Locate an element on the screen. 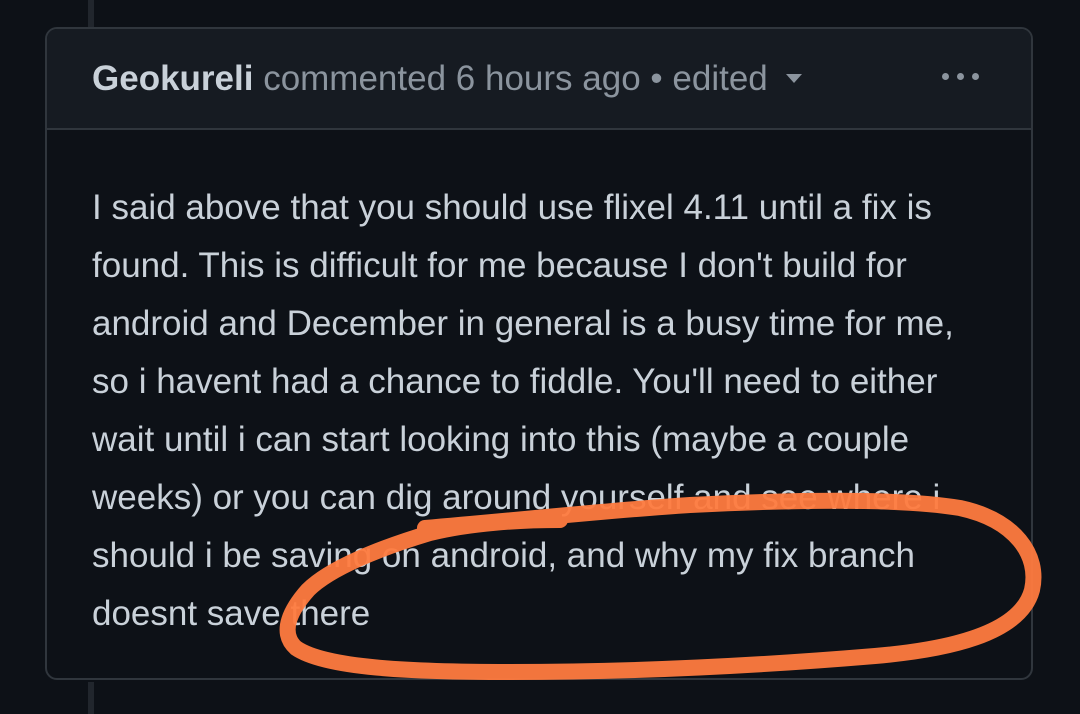 This screenshot has height=714, width=1080. edited-dropdown: edited is located at coordinates (737, 78).